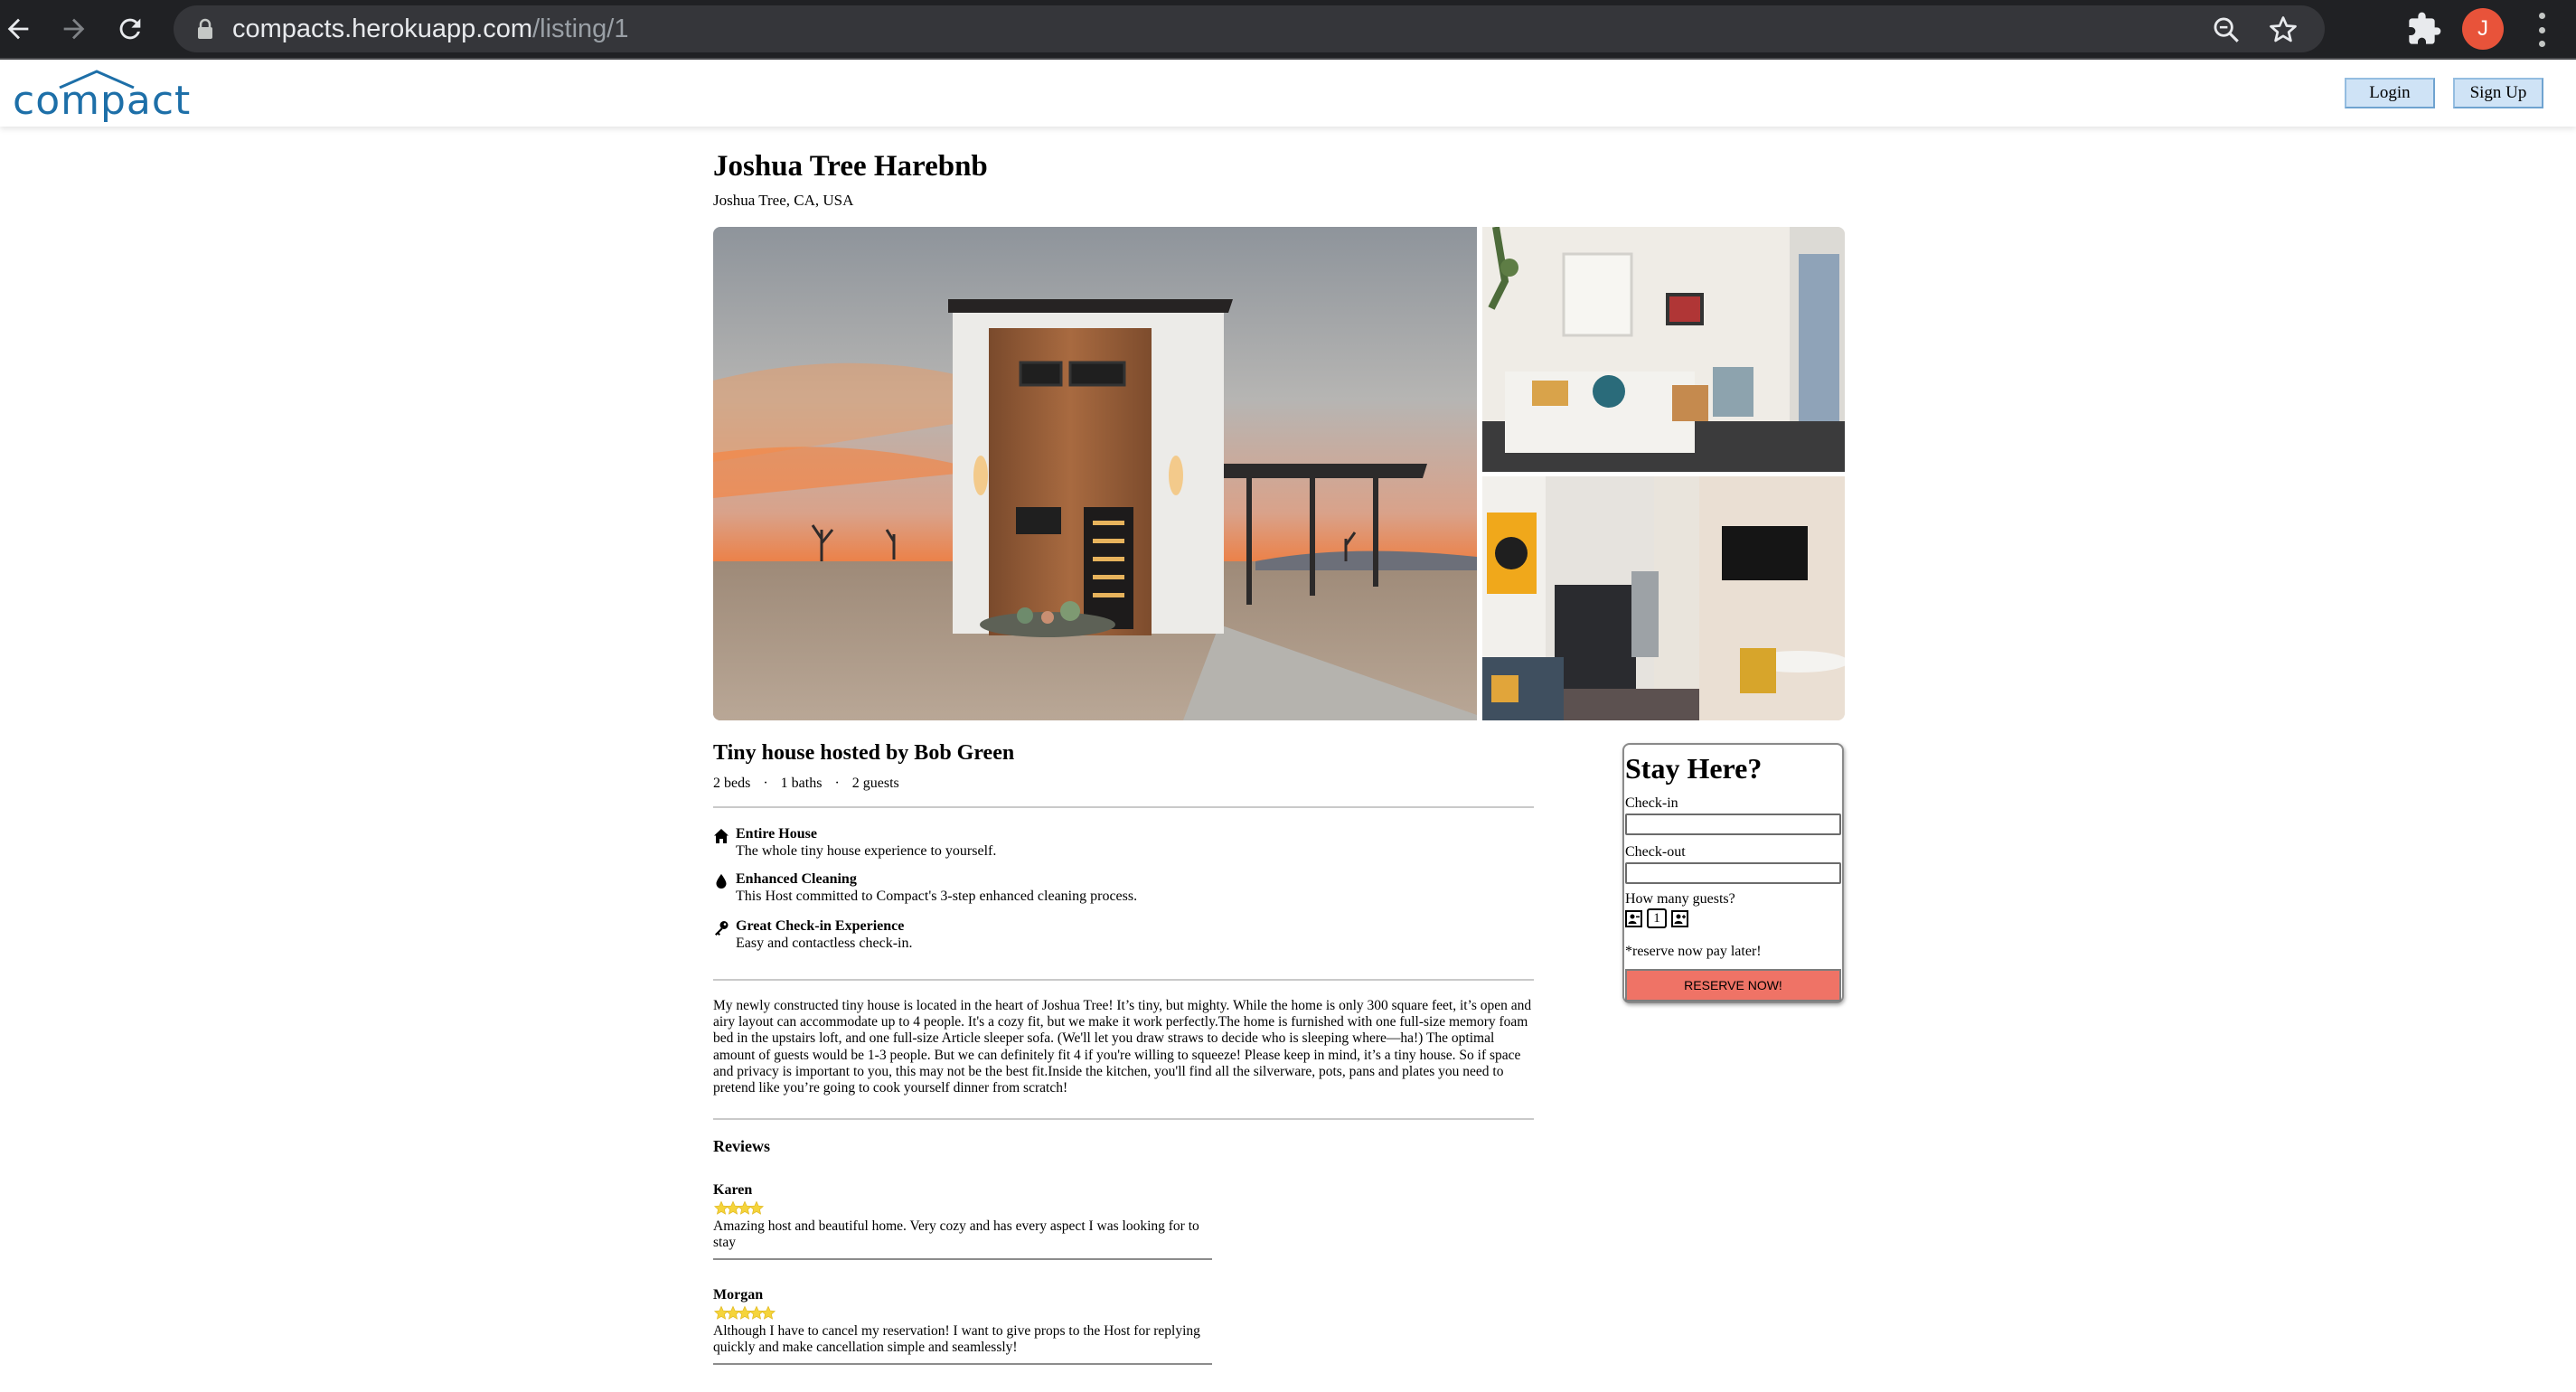  I want to click on checkin-input, so click(1733, 824).